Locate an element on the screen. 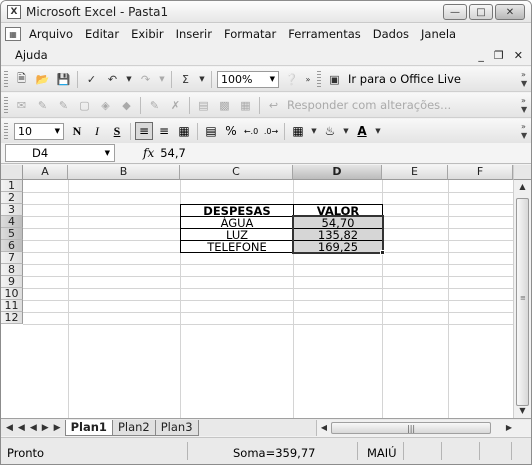 Image resolution: width=532 pixels, height=465 pixels. review-icon: ✎ is located at coordinates (42, 105).